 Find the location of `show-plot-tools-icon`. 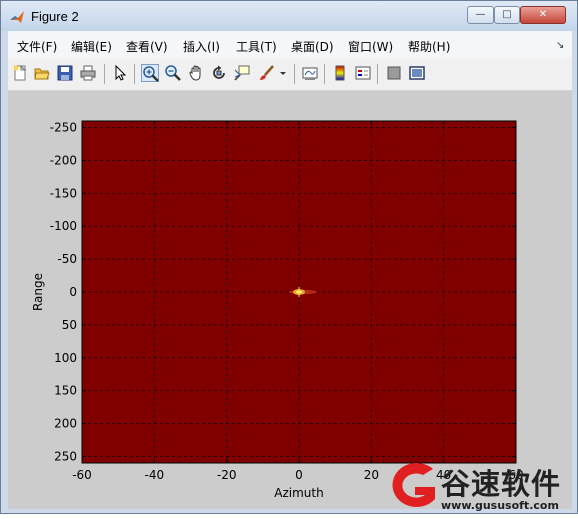

show-plot-tools-icon is located at coordinates (417, 73).